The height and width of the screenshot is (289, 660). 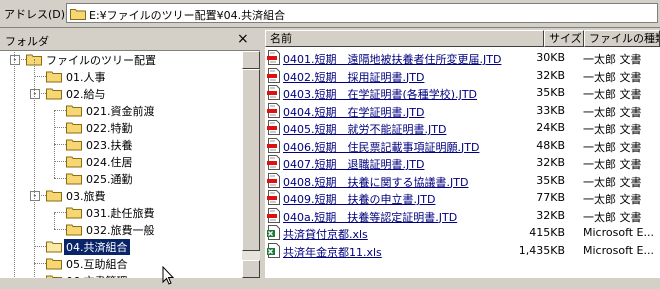 I want to click on folder-tree-item: 022.特勤, so click(x=120, y=127).